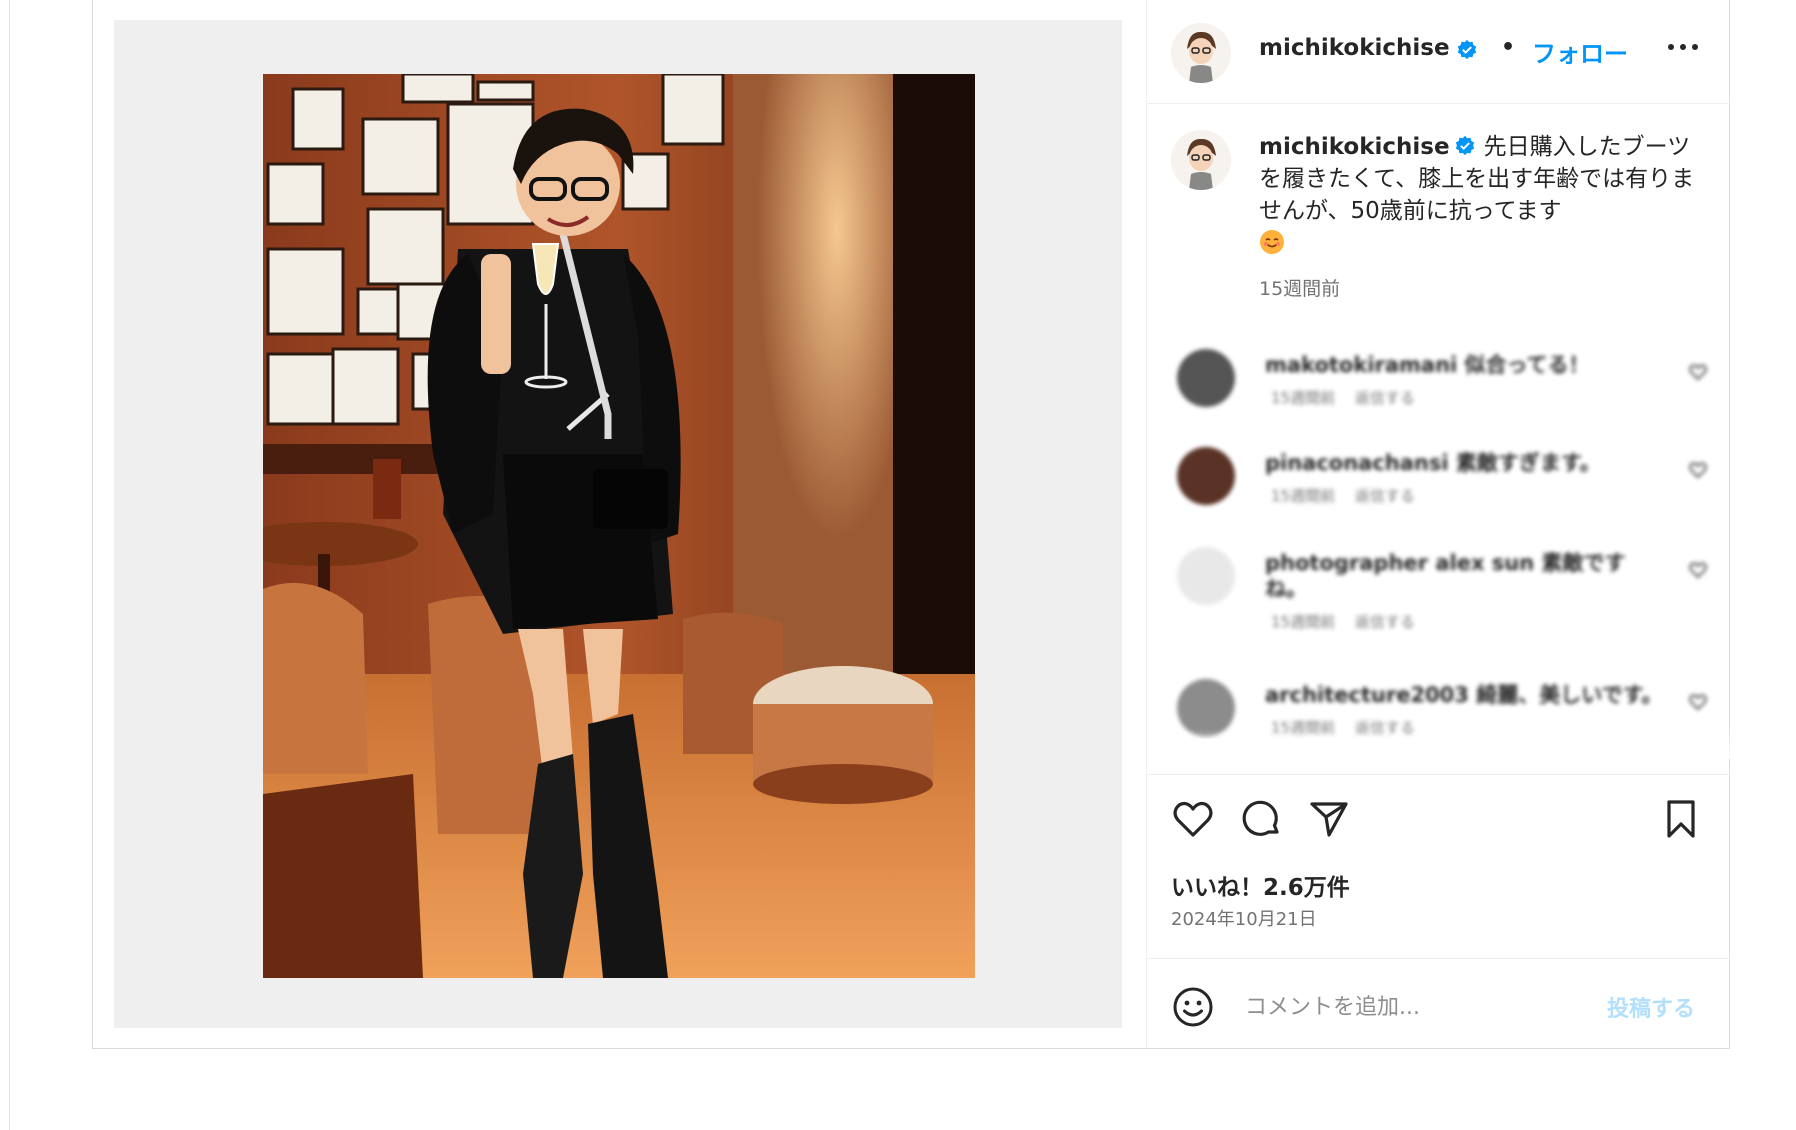  I want to click on comment-text: architecture2003 綺麗、美しいです。, so click(1464, 695).